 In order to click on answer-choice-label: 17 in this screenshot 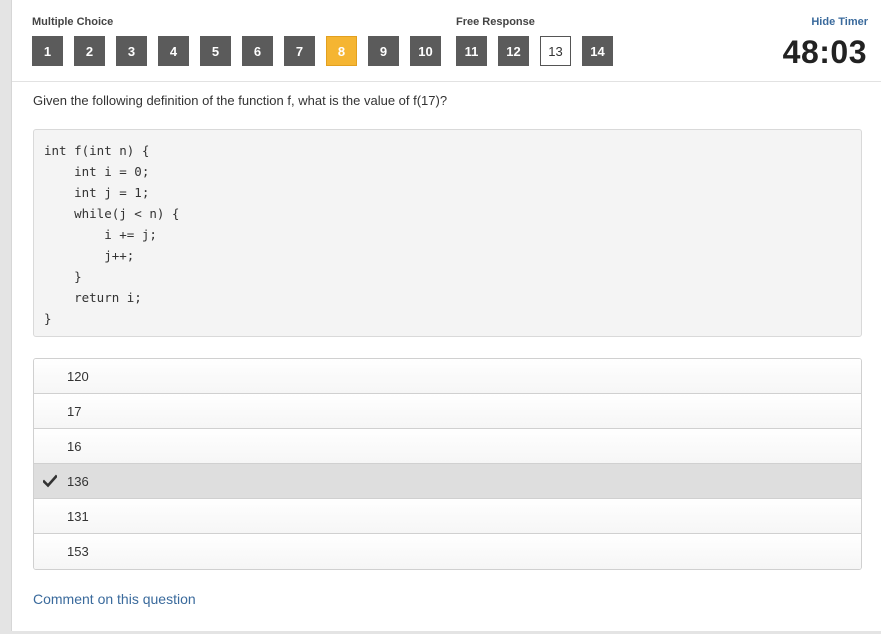, I will do `click(74, 411)`.